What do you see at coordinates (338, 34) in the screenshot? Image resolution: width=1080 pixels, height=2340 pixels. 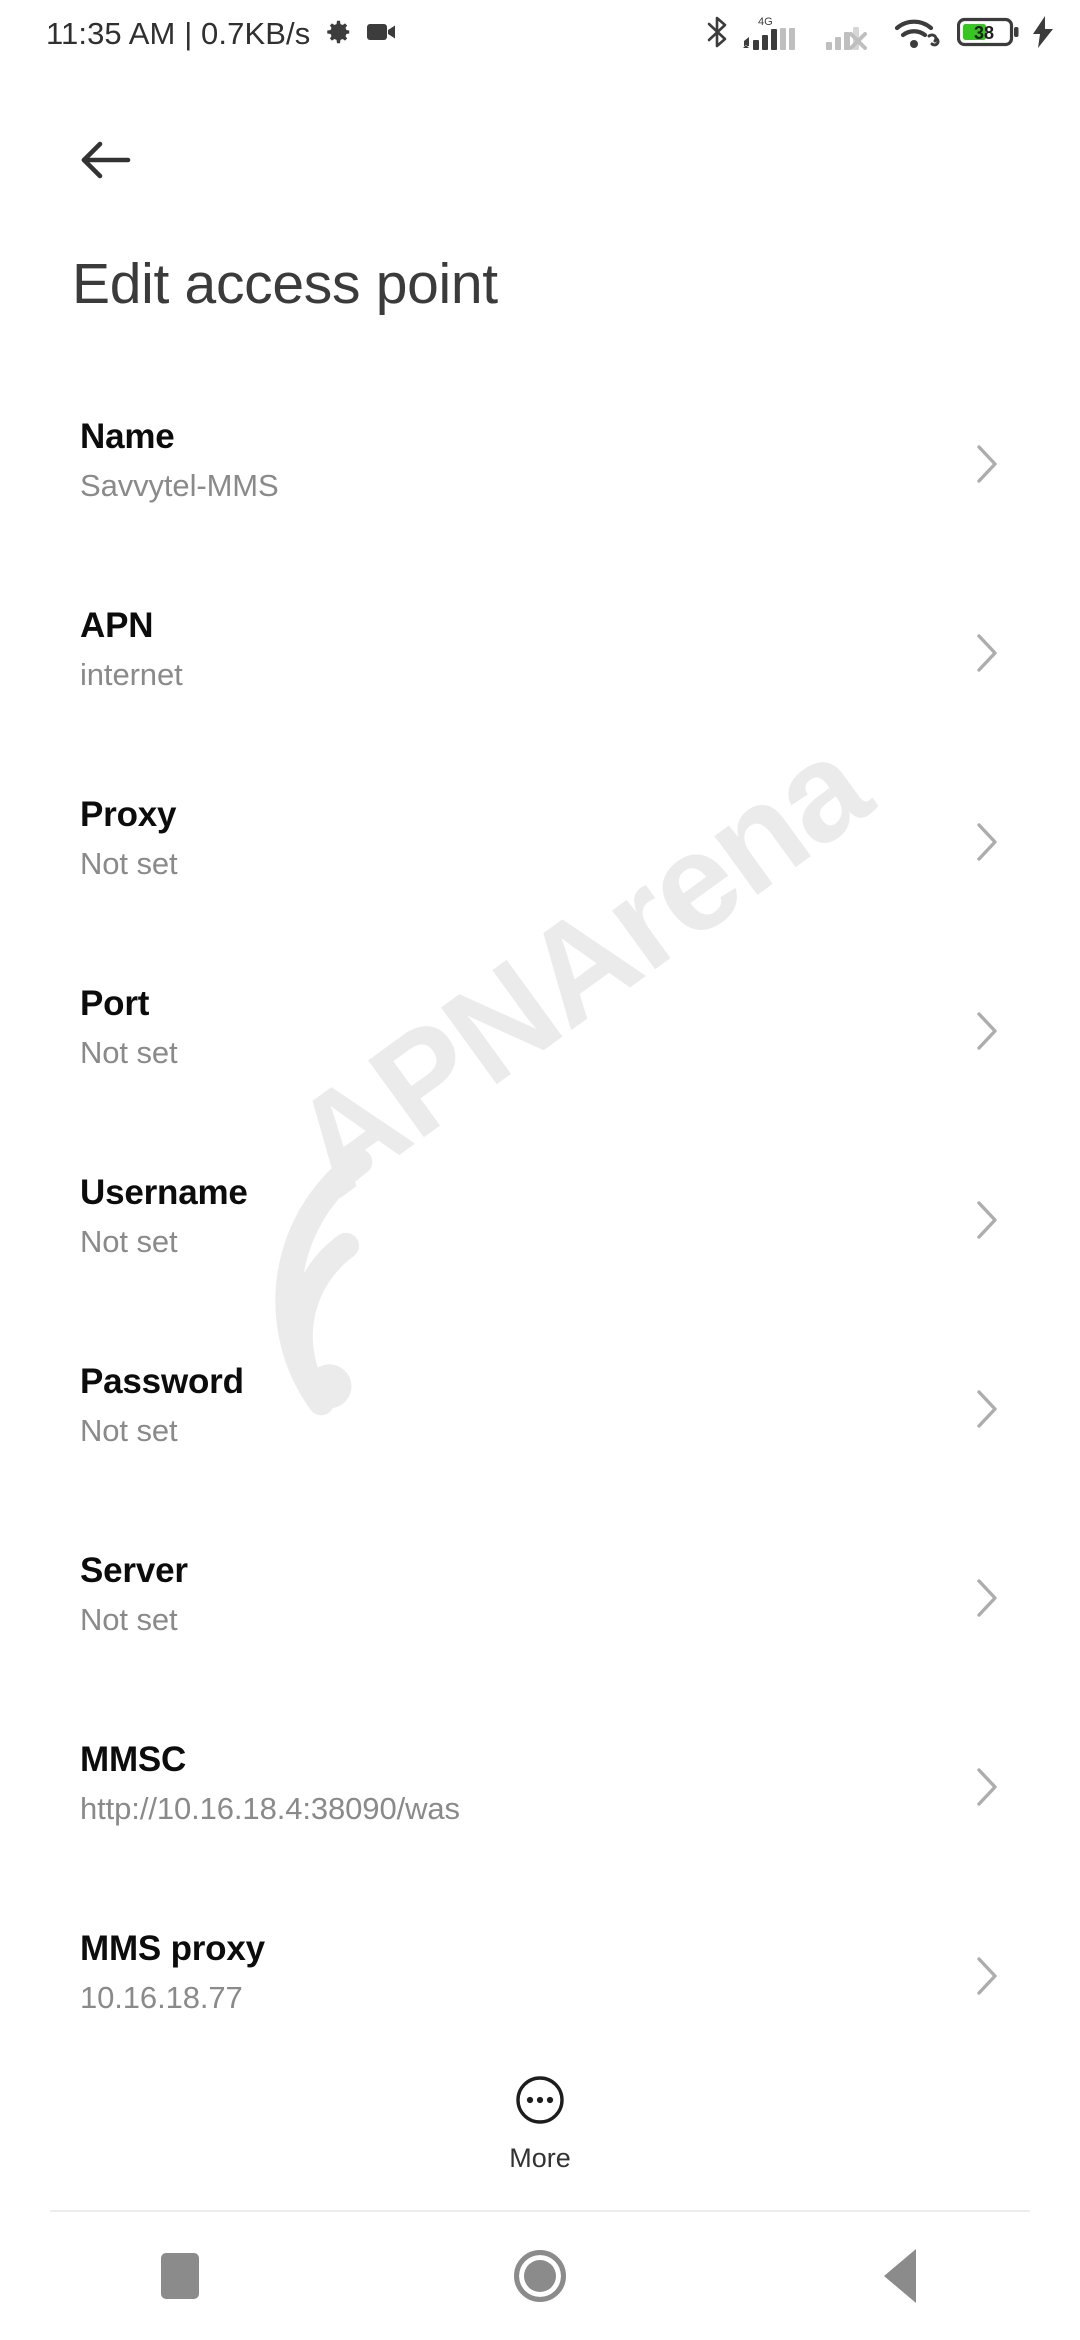 I see `gear-icon` at bounding box center [338, 34].